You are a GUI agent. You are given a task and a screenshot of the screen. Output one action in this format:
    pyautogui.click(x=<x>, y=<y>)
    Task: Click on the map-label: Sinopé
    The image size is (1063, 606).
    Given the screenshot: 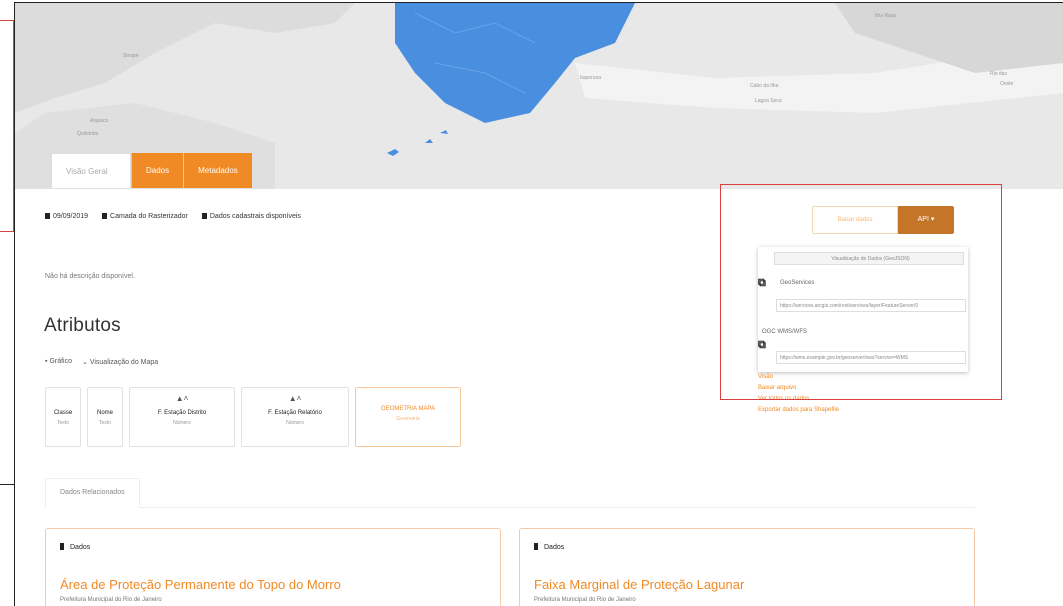 What is the action you would take?
    pyautogui.click(x=131, y=56)
    